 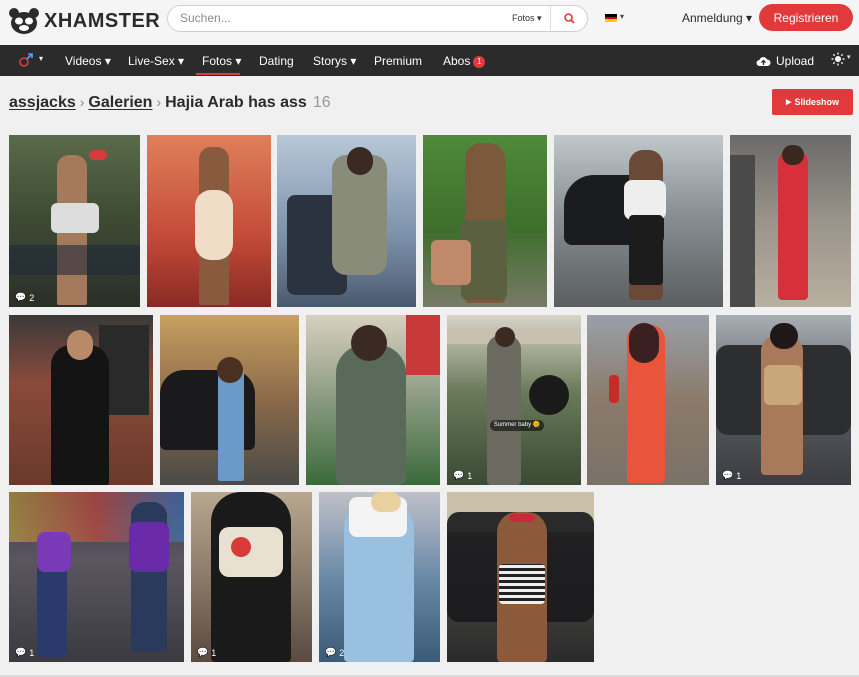 I want to click on nav-label: Dating, so click(x=276, y=61).